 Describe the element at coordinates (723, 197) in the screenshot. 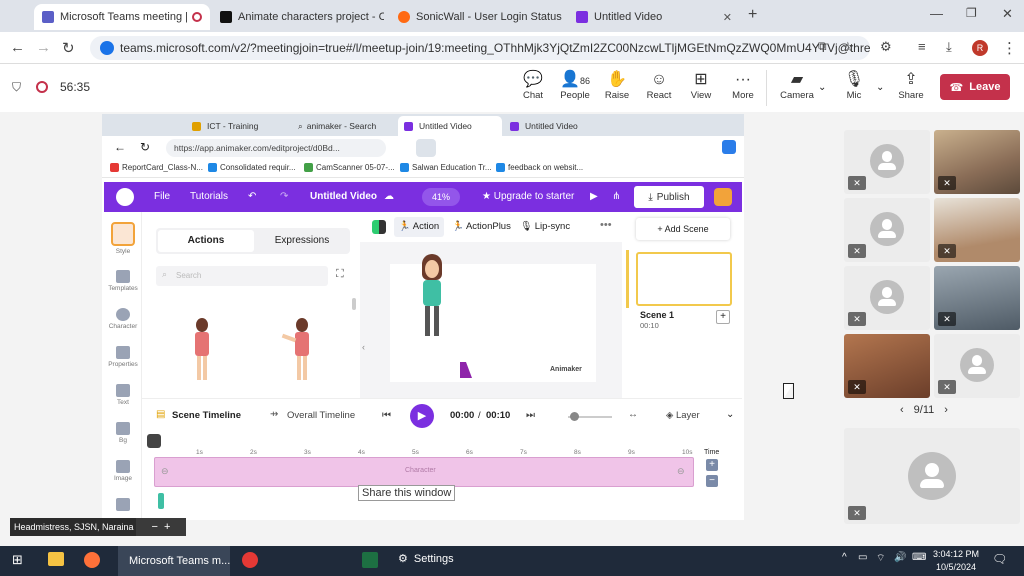

I see `premium-icon` at that location.